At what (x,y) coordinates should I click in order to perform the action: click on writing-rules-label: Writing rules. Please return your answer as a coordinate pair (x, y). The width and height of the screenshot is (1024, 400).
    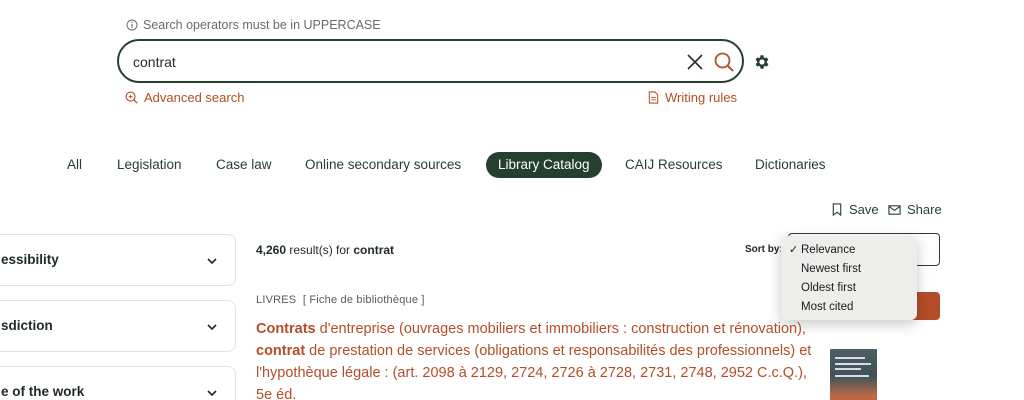
    Looking at the image, I should click on (701, 97).